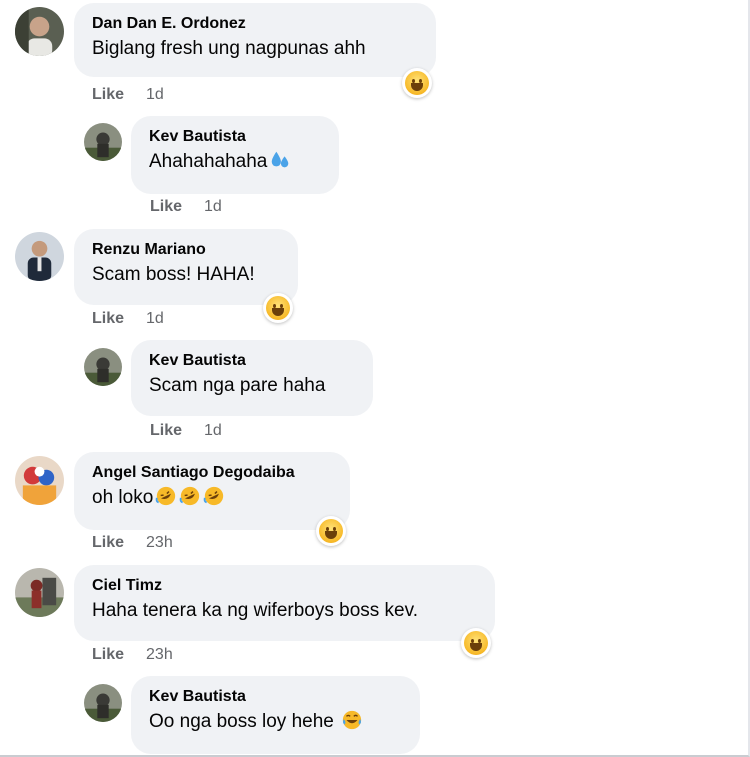 The height and width of the screenshot is (757, 750). I want to click on comment-bubble: Renzu Mariano Scam boss! HAHA!, so click(186, 267).